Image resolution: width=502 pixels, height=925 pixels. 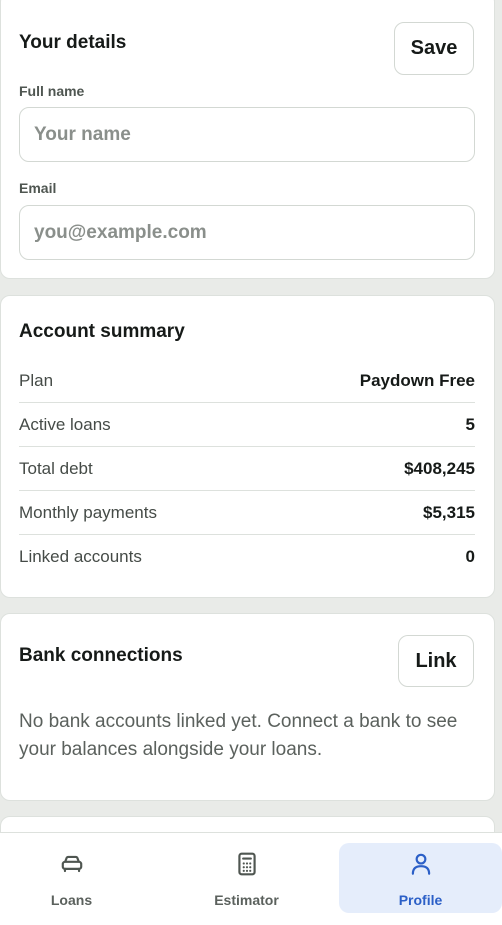 What do you see at coordinates (102, 331) in the screenshot?
I see `account-summary-title: Account summary` at bounding box center [102, 331].